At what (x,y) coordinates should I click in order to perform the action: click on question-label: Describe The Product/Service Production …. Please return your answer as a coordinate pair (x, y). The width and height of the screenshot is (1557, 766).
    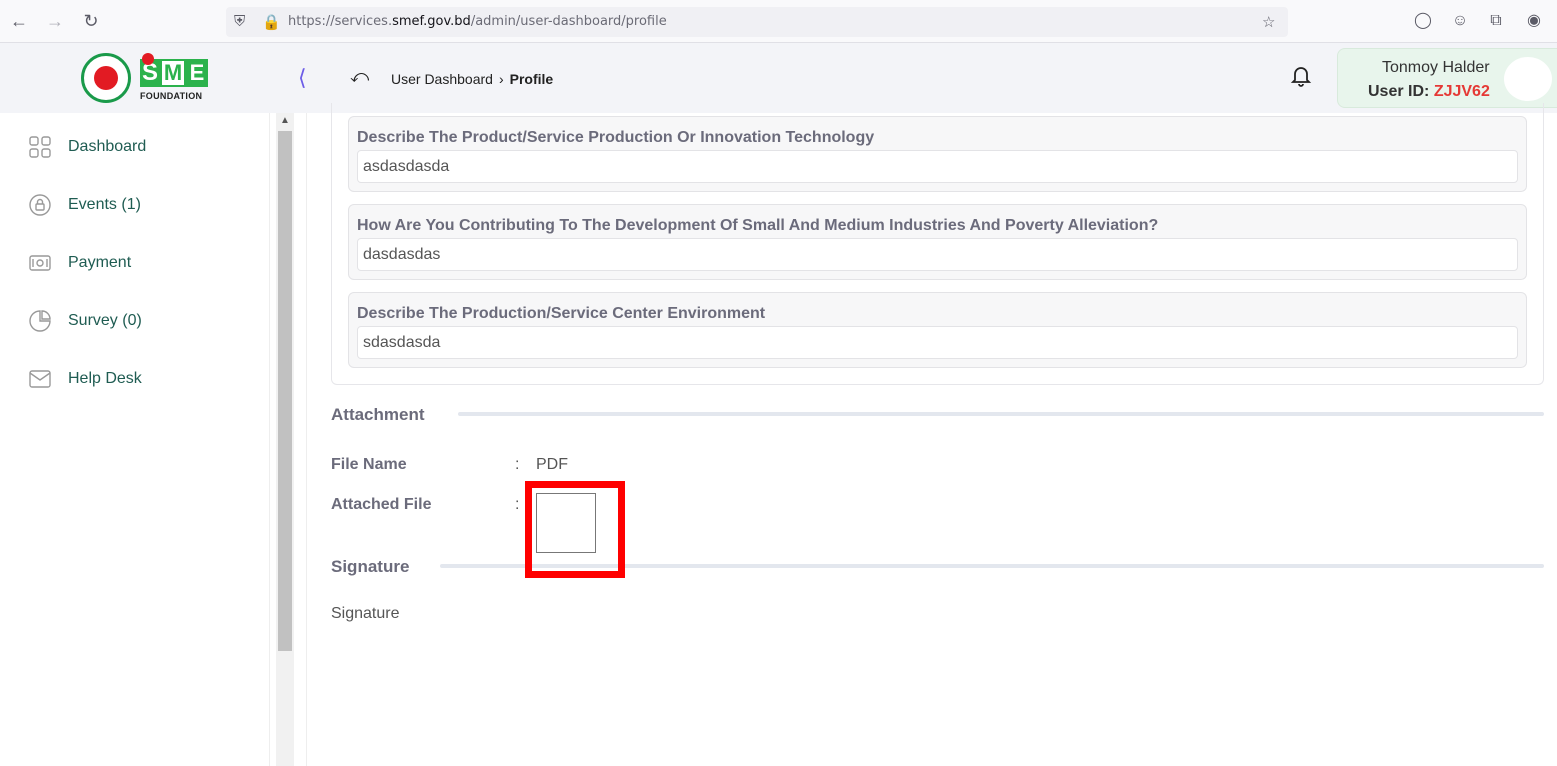
    Looking at the image, I should click on (616, 137).